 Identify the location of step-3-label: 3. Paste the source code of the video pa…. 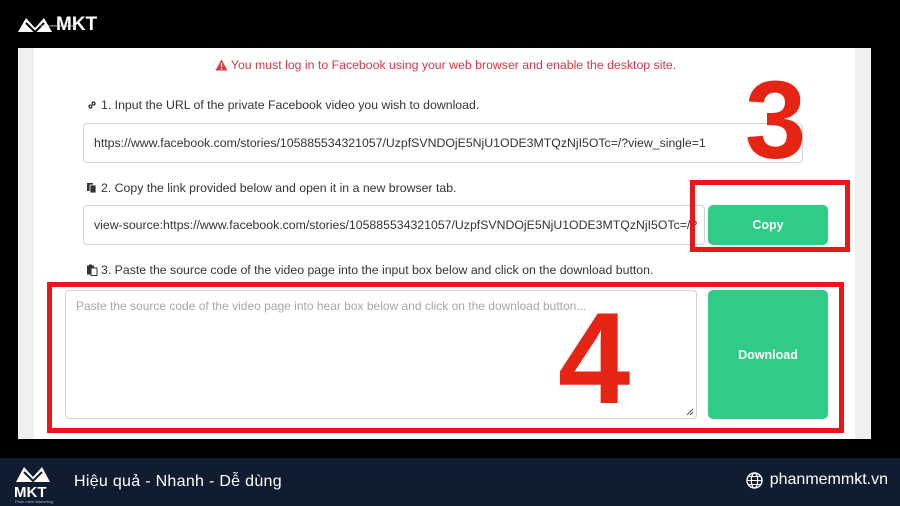
(369, 270).